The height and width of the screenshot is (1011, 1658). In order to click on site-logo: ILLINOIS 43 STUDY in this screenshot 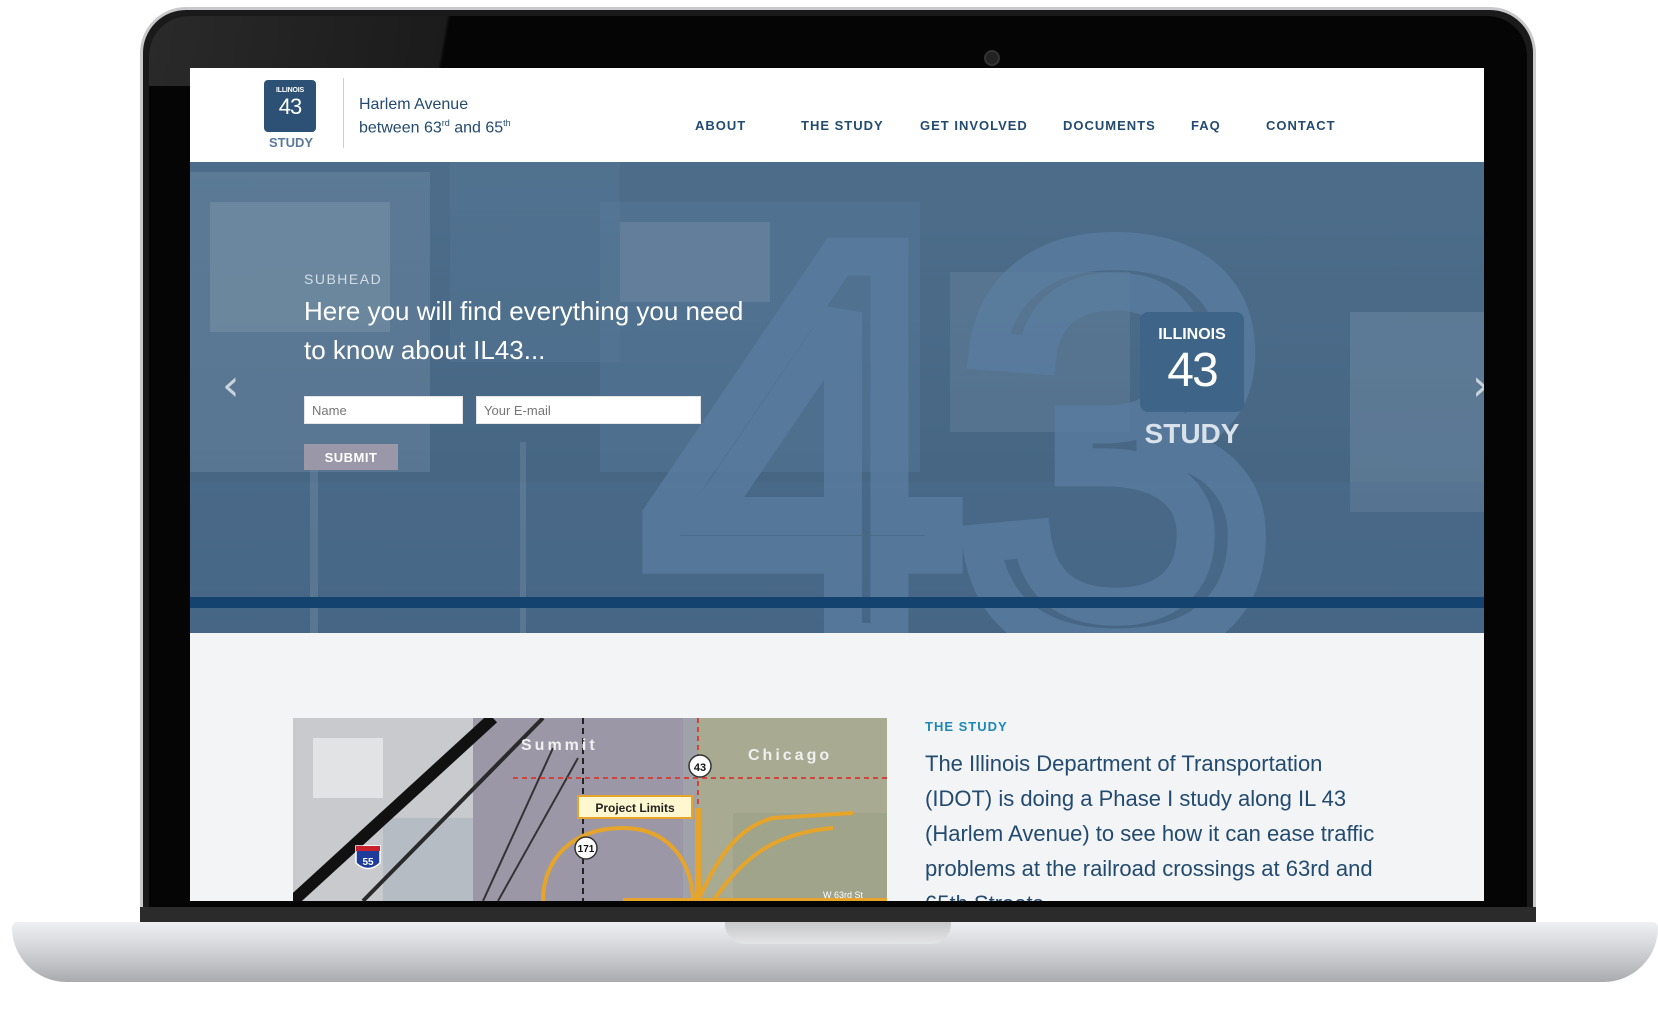, I will do `click(291, 117)`.